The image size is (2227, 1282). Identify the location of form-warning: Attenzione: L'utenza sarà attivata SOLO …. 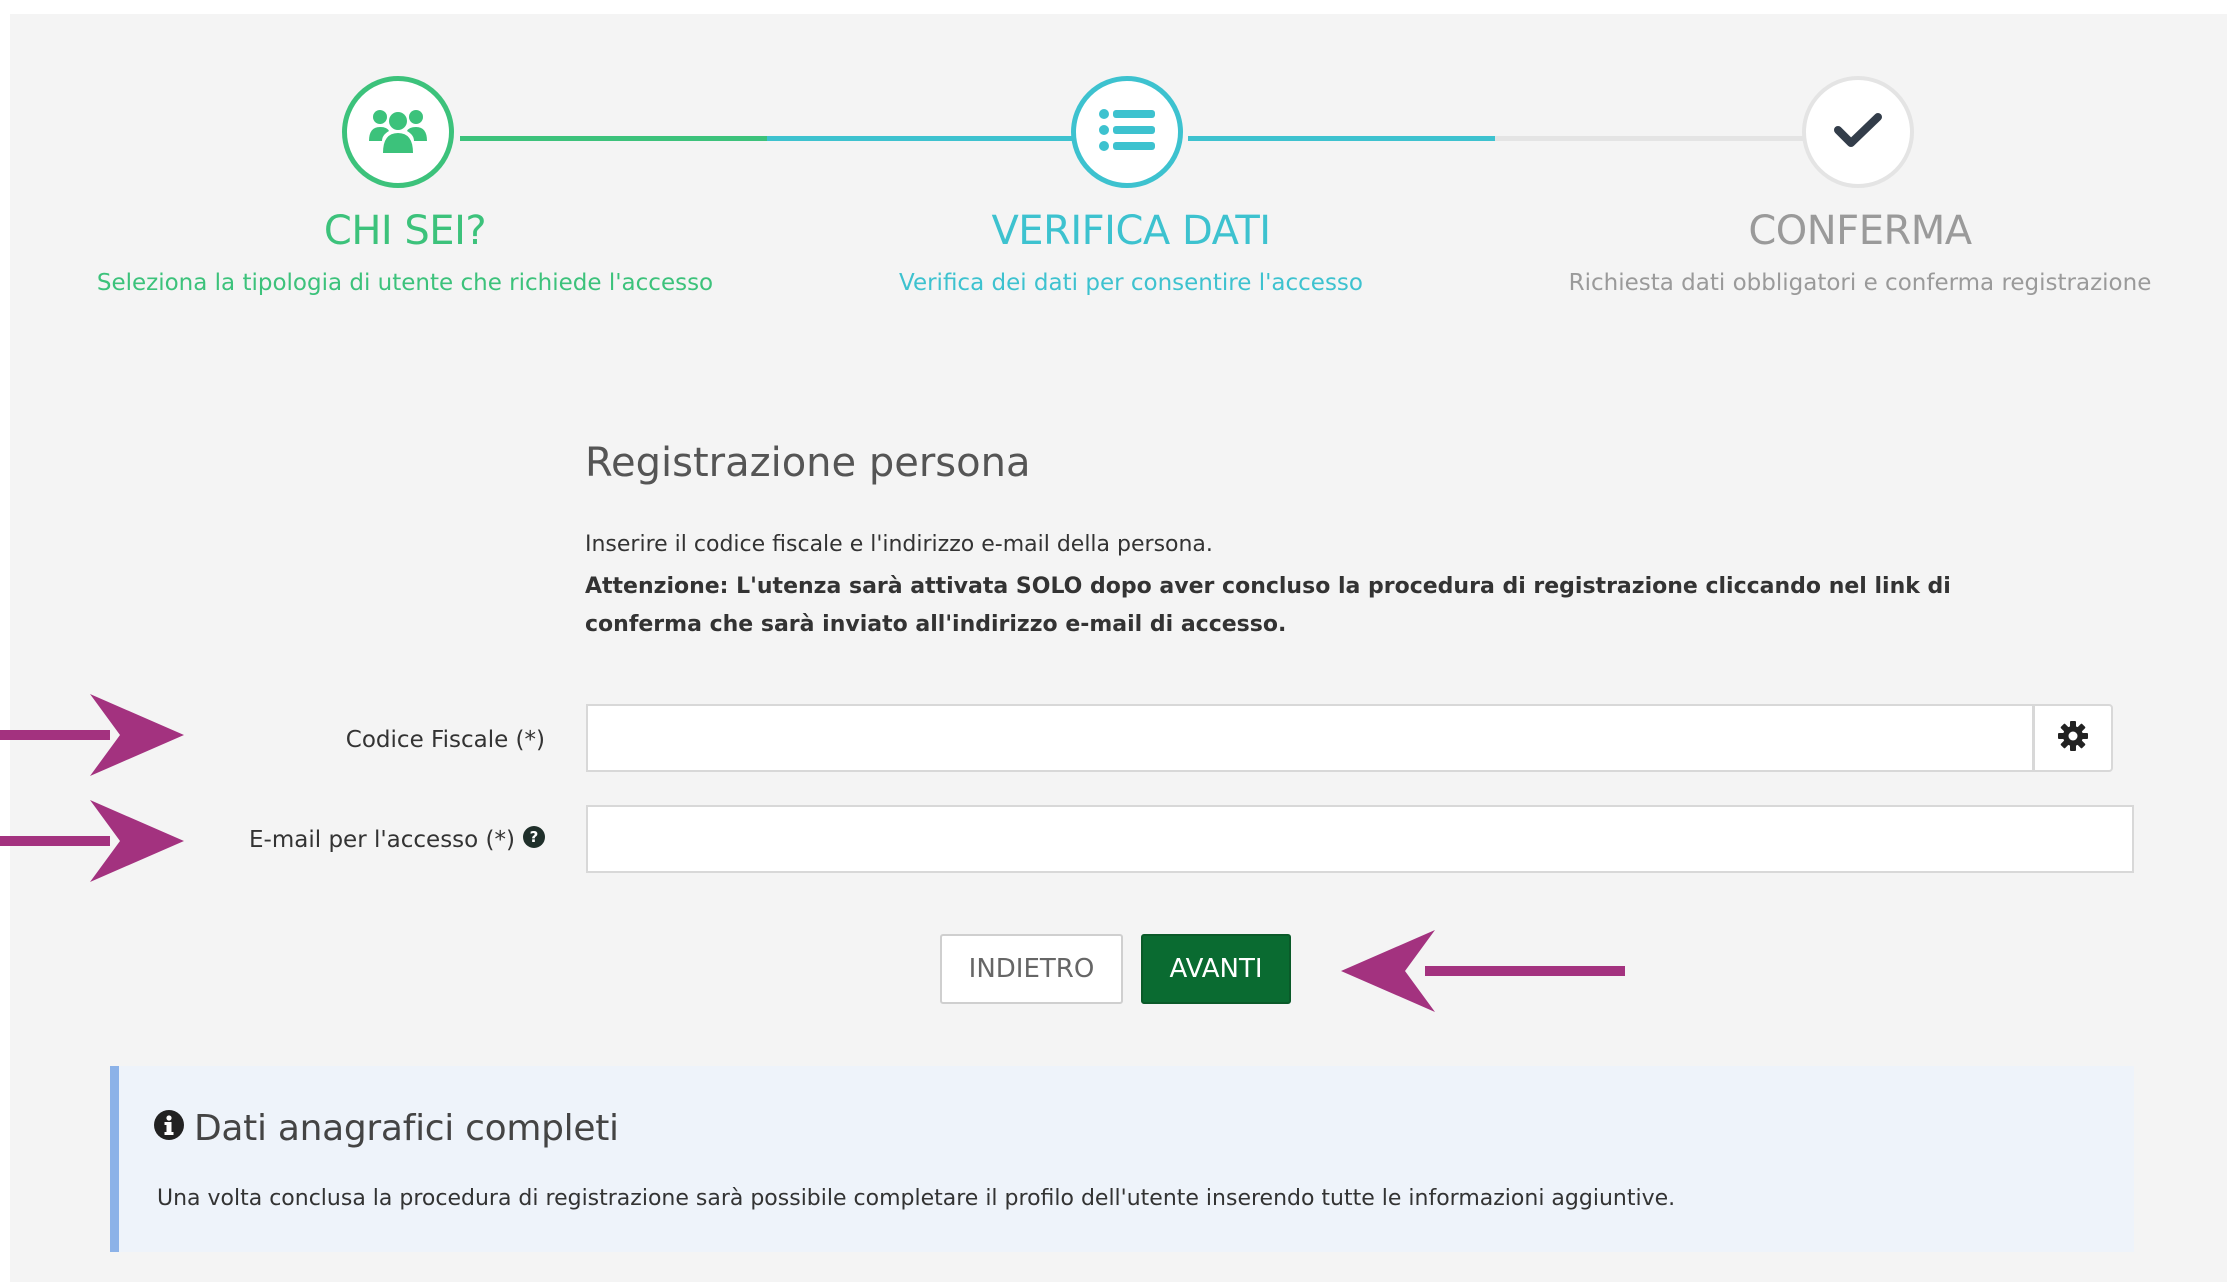
(1268, 605).